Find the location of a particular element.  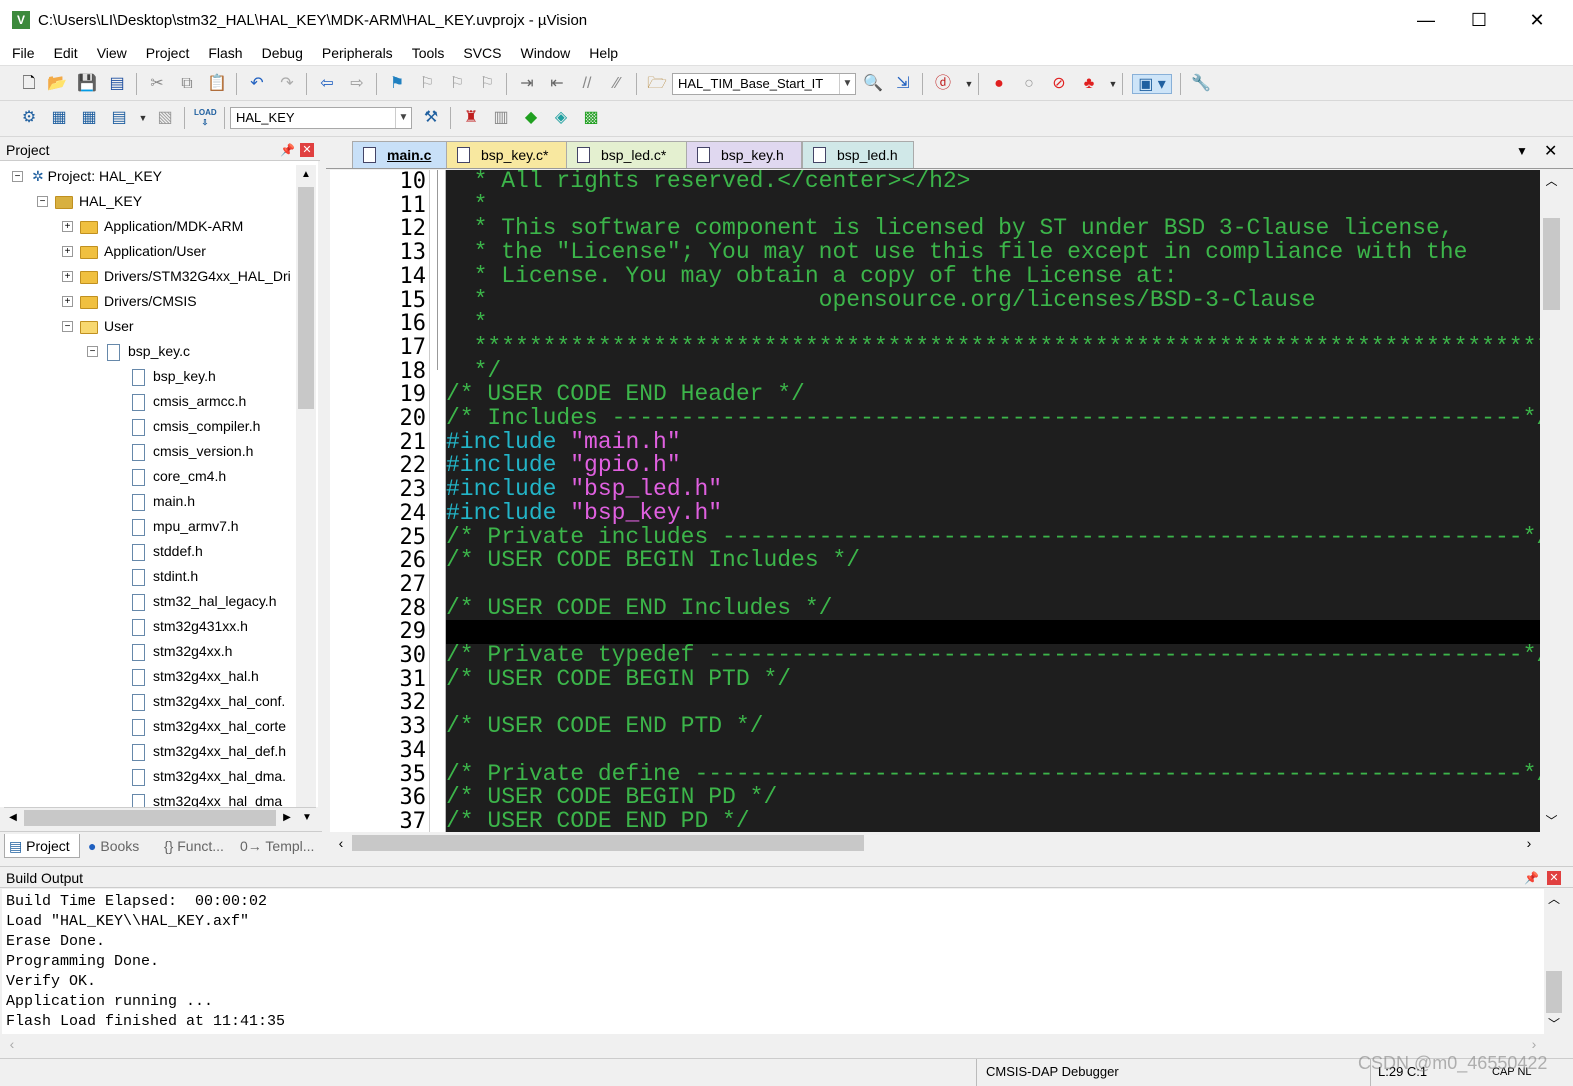

undo-icon: ↶ is located at coordinates (257, 84).